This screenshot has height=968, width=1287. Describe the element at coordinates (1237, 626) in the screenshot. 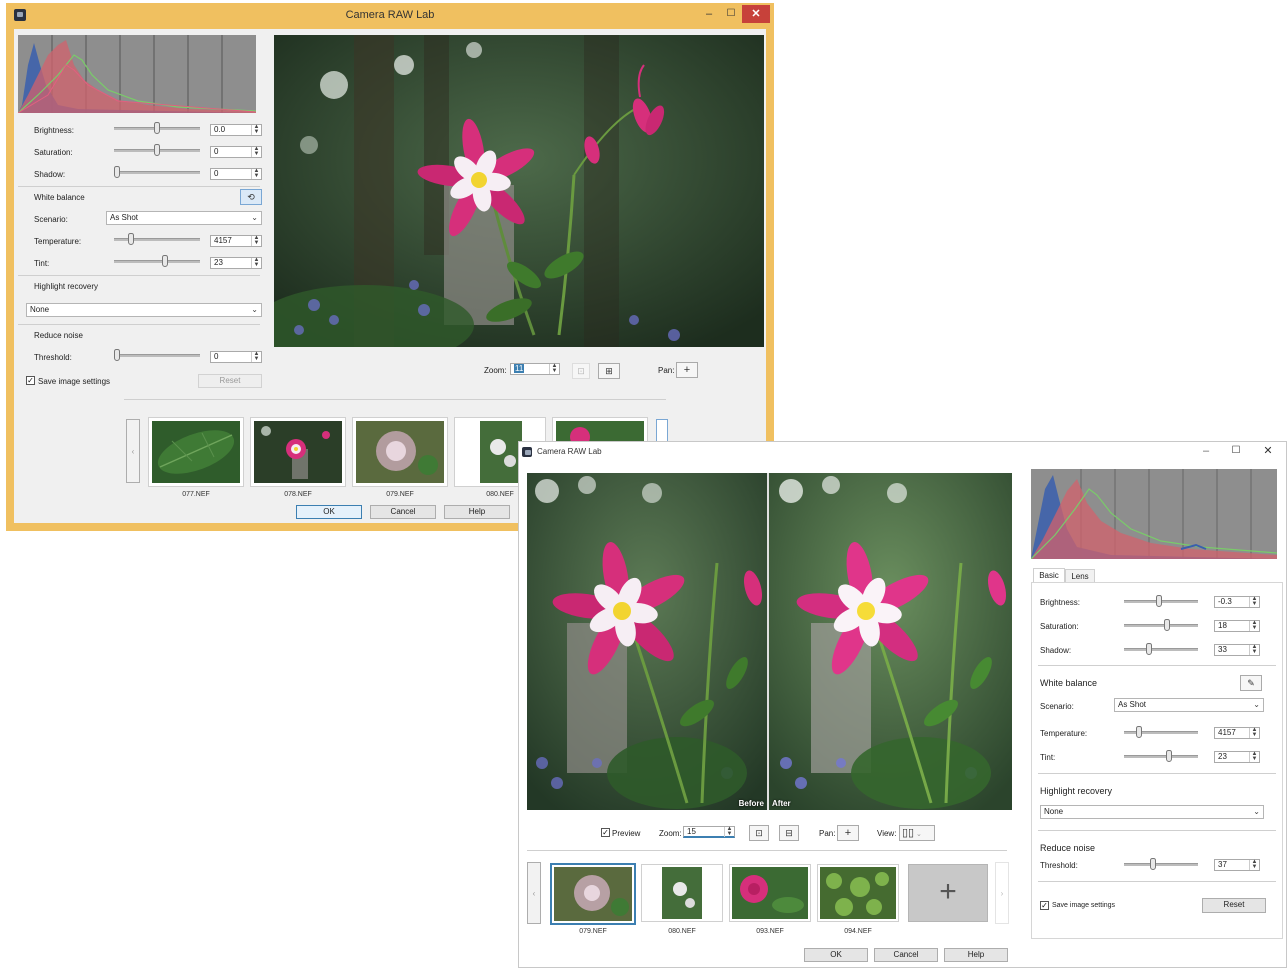

I see `saturation-input: 18 ▲ ▼` at that location.